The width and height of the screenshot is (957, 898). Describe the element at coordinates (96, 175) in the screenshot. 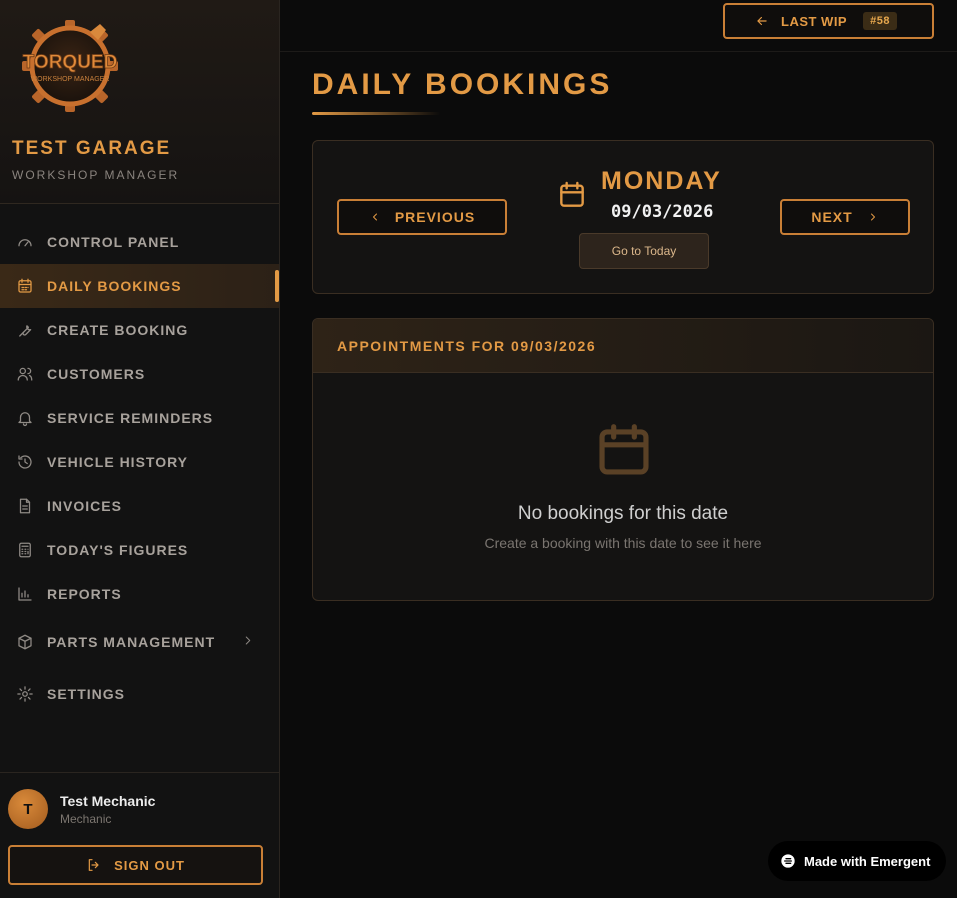

I see `garage-subtitle: WORKSHOP MANAGER` at that location.